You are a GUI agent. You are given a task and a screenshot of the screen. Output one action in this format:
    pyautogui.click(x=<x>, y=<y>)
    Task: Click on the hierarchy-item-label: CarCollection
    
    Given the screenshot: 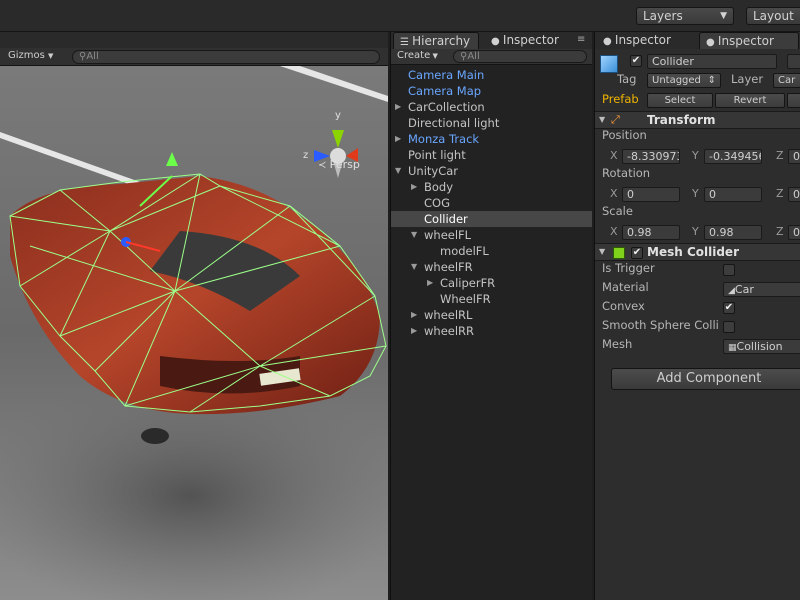 What is the action you would take?
    pyautogui.click(x=446, y=107)
    